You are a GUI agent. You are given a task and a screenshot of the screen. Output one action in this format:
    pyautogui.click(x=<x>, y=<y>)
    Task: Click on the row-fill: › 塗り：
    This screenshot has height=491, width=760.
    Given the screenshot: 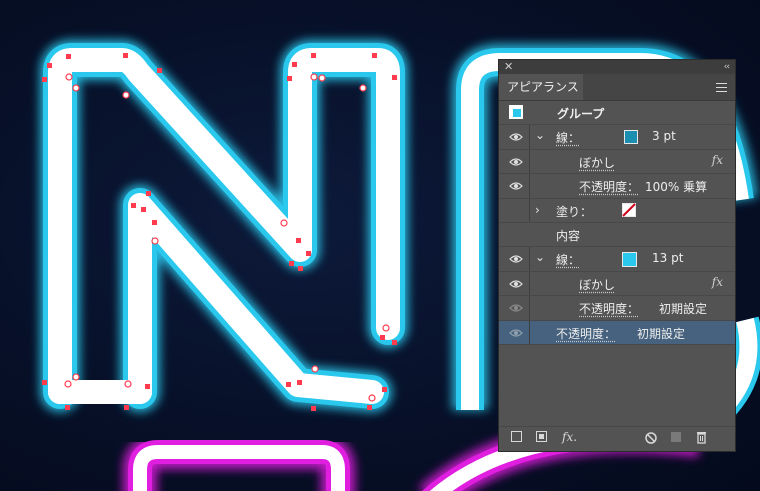 What is the action you would take?
    pyautogui.click(x=617, y=210)
    